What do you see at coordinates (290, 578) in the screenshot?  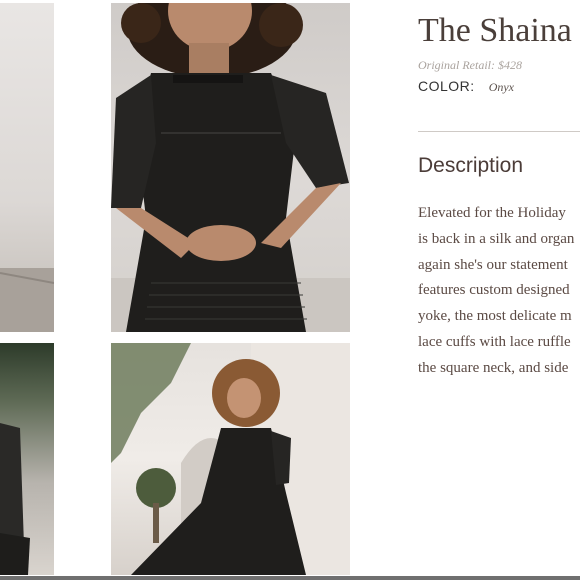 I see `bottom-edge-bar` at bounding box center [290, 578].